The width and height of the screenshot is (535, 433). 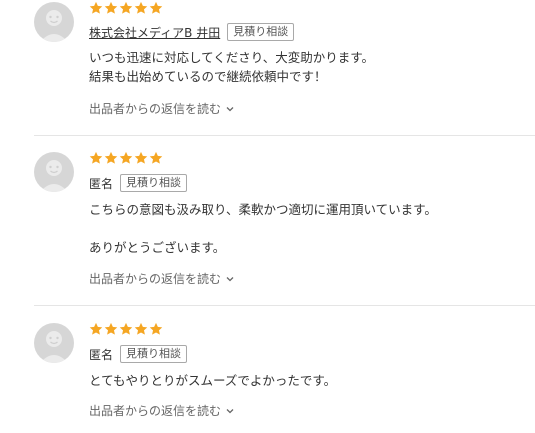 I want to click on review-body: とてもやりとりがスムーズでよかったです。, so click(x=213, y=380).